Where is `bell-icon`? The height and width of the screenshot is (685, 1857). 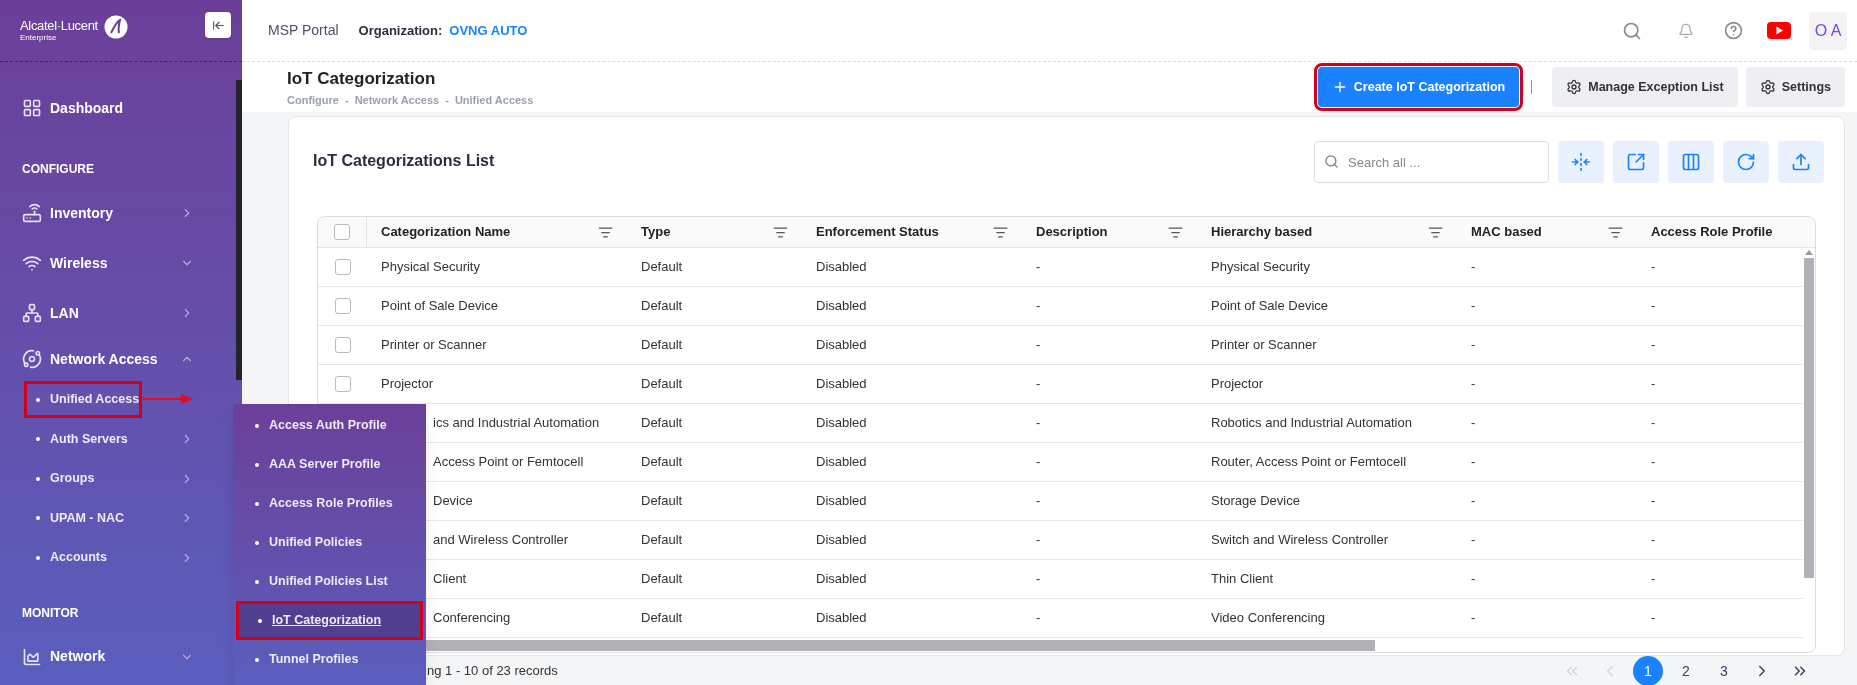 bell-icon is located at coordinates (1686, 30).